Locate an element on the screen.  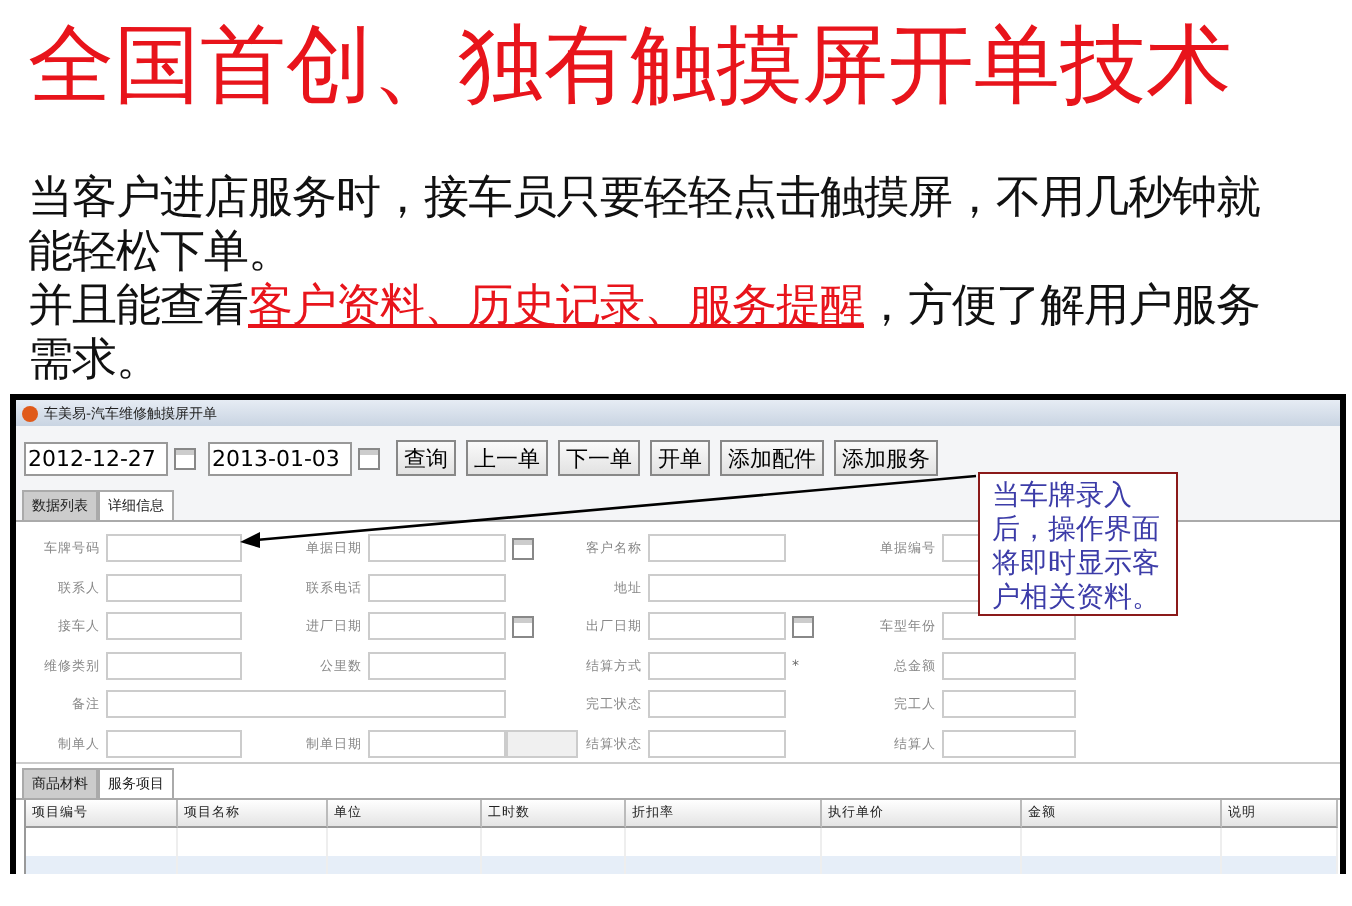
toolbar-button: 查询 is located at coordinates (426, 458).